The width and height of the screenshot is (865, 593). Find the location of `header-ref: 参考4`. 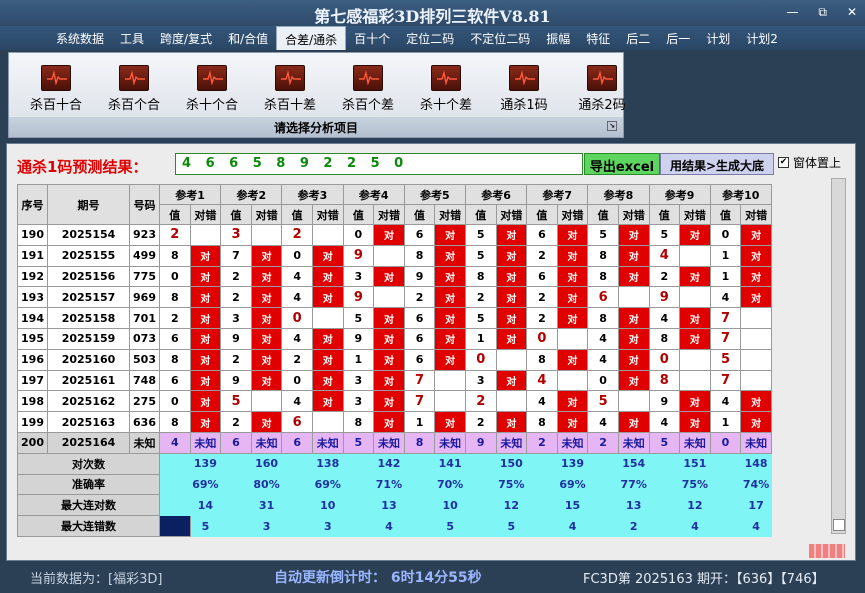

header-ref: 参考4 is located at coordinates (373, 194).